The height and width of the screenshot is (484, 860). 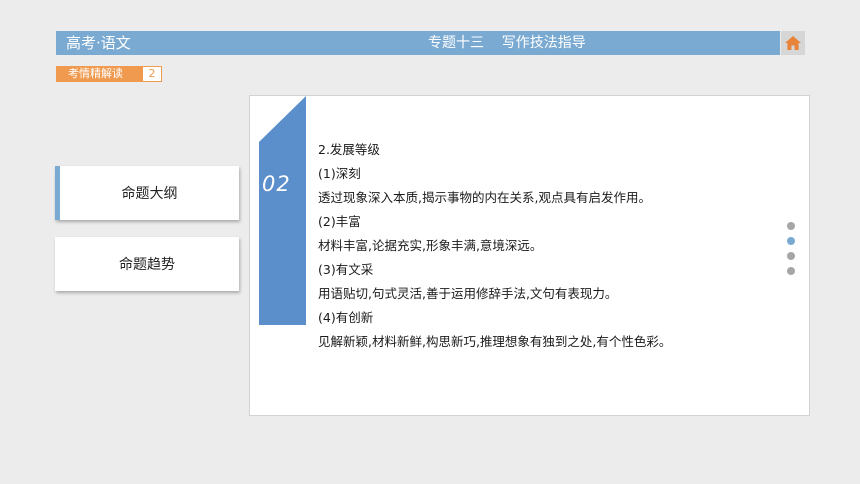 What do you see at coordinates (418, 43) in the screenshot?
I see `header-bar: 高考·语文 专题十三 写作技法指导` at bounding box center [418, 43].